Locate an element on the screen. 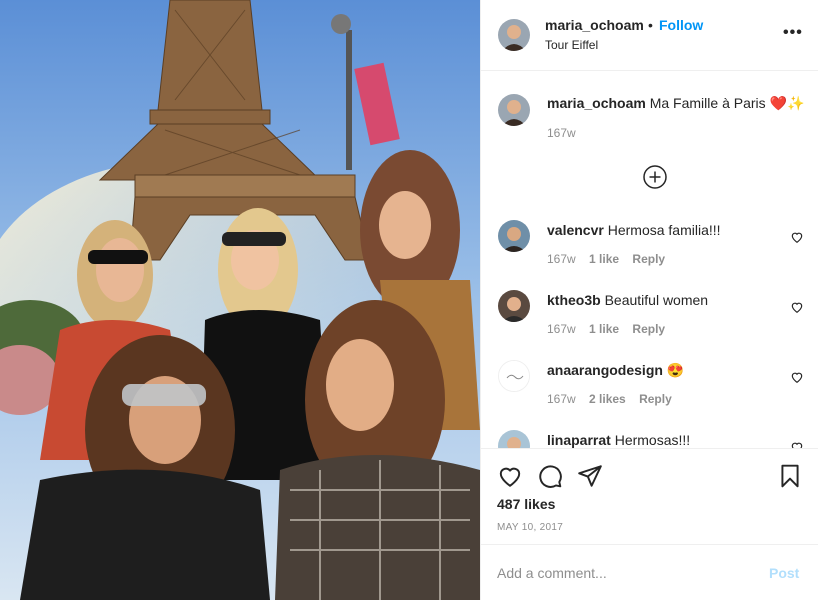  caption: maria_ochoam Ma Famille à Paris ❤️✨ 167w is located at coordinates (649, 112).